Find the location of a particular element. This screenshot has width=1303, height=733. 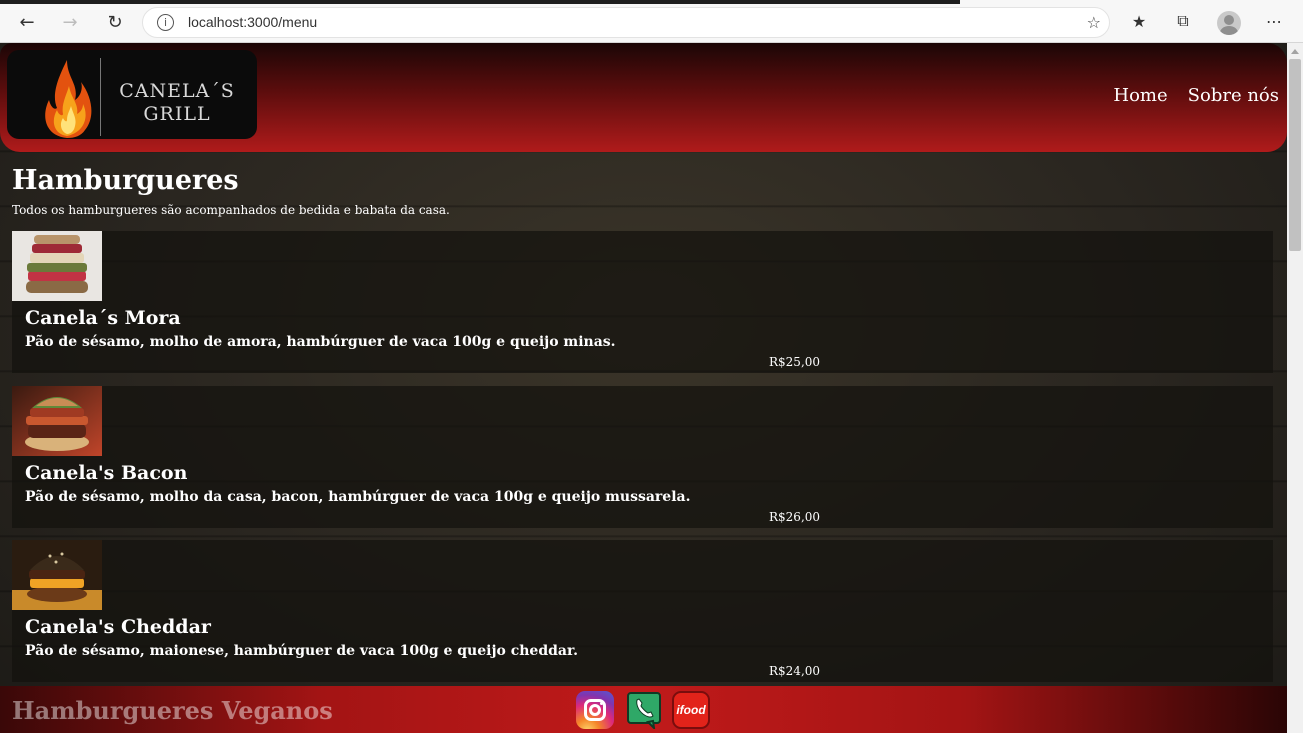

browser-toolbar: ← → ↻ i localhost:3000/menu ☆ ★ ⧉ ⋯ is located at coordinates (651, 21).